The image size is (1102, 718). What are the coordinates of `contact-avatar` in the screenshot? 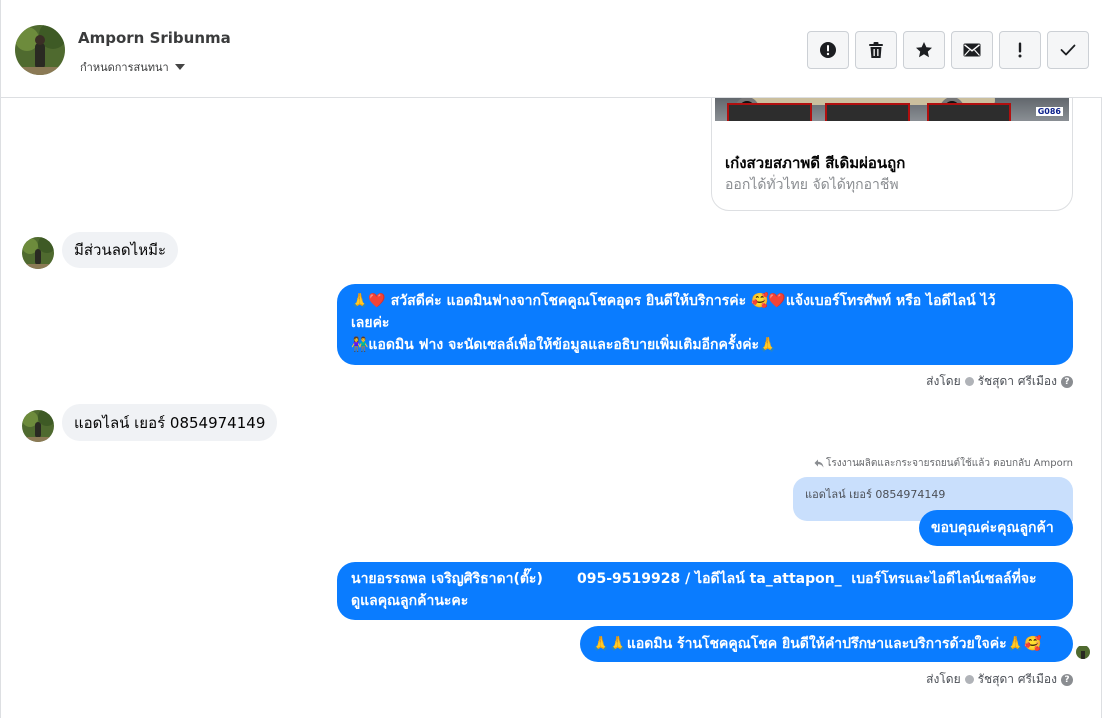 It's located at (40, 50).